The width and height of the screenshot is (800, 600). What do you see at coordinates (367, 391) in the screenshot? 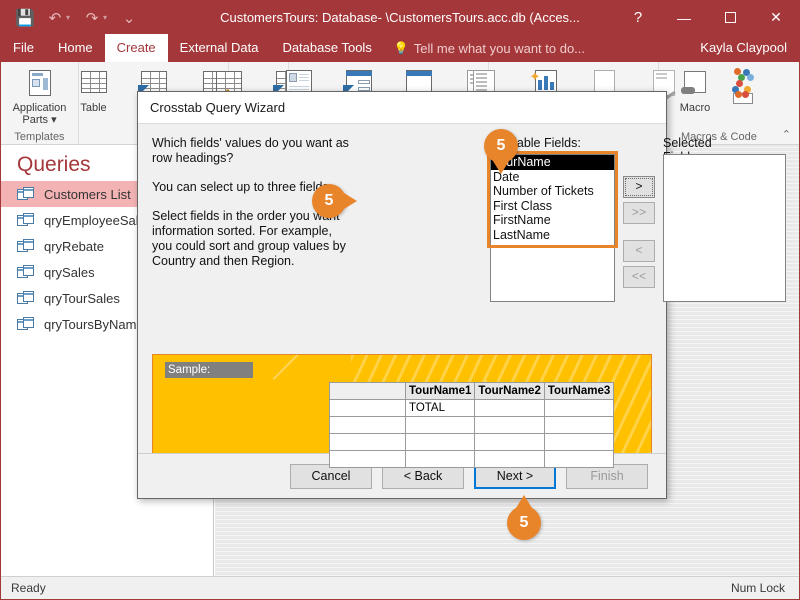
I see `sample-corner-cell` at bounding box center [367, 391].